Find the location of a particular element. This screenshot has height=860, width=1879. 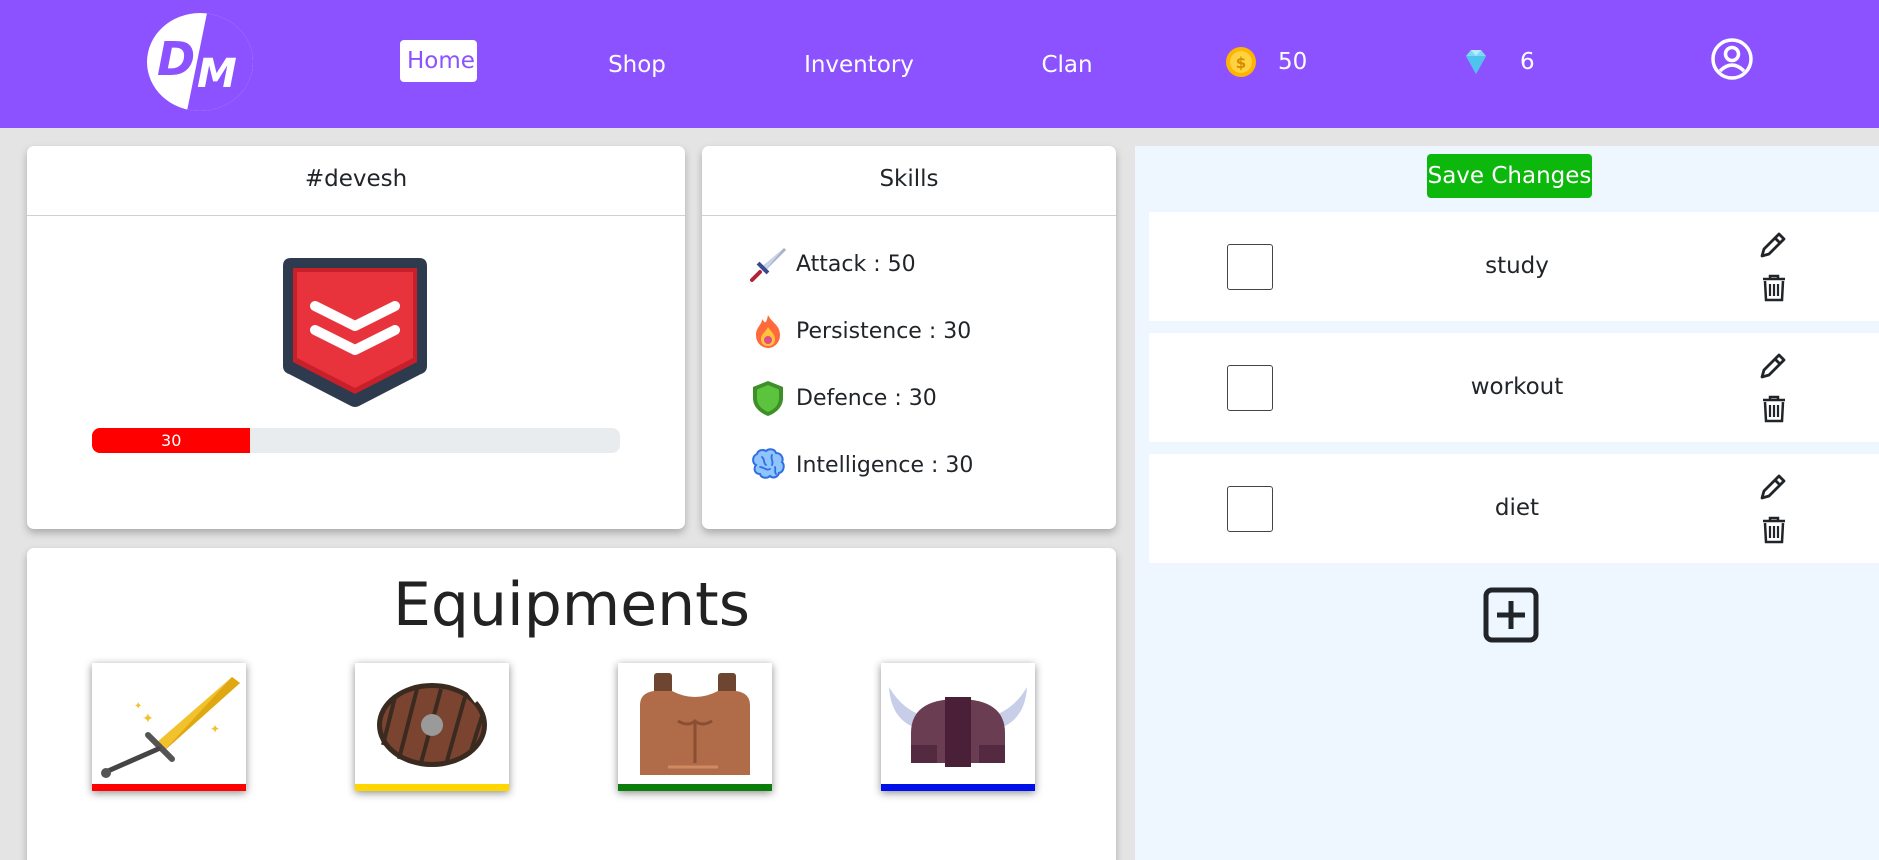

equipment-slot-weapon: ✦ ✦ ✦ is located at coordinates (169, 727).